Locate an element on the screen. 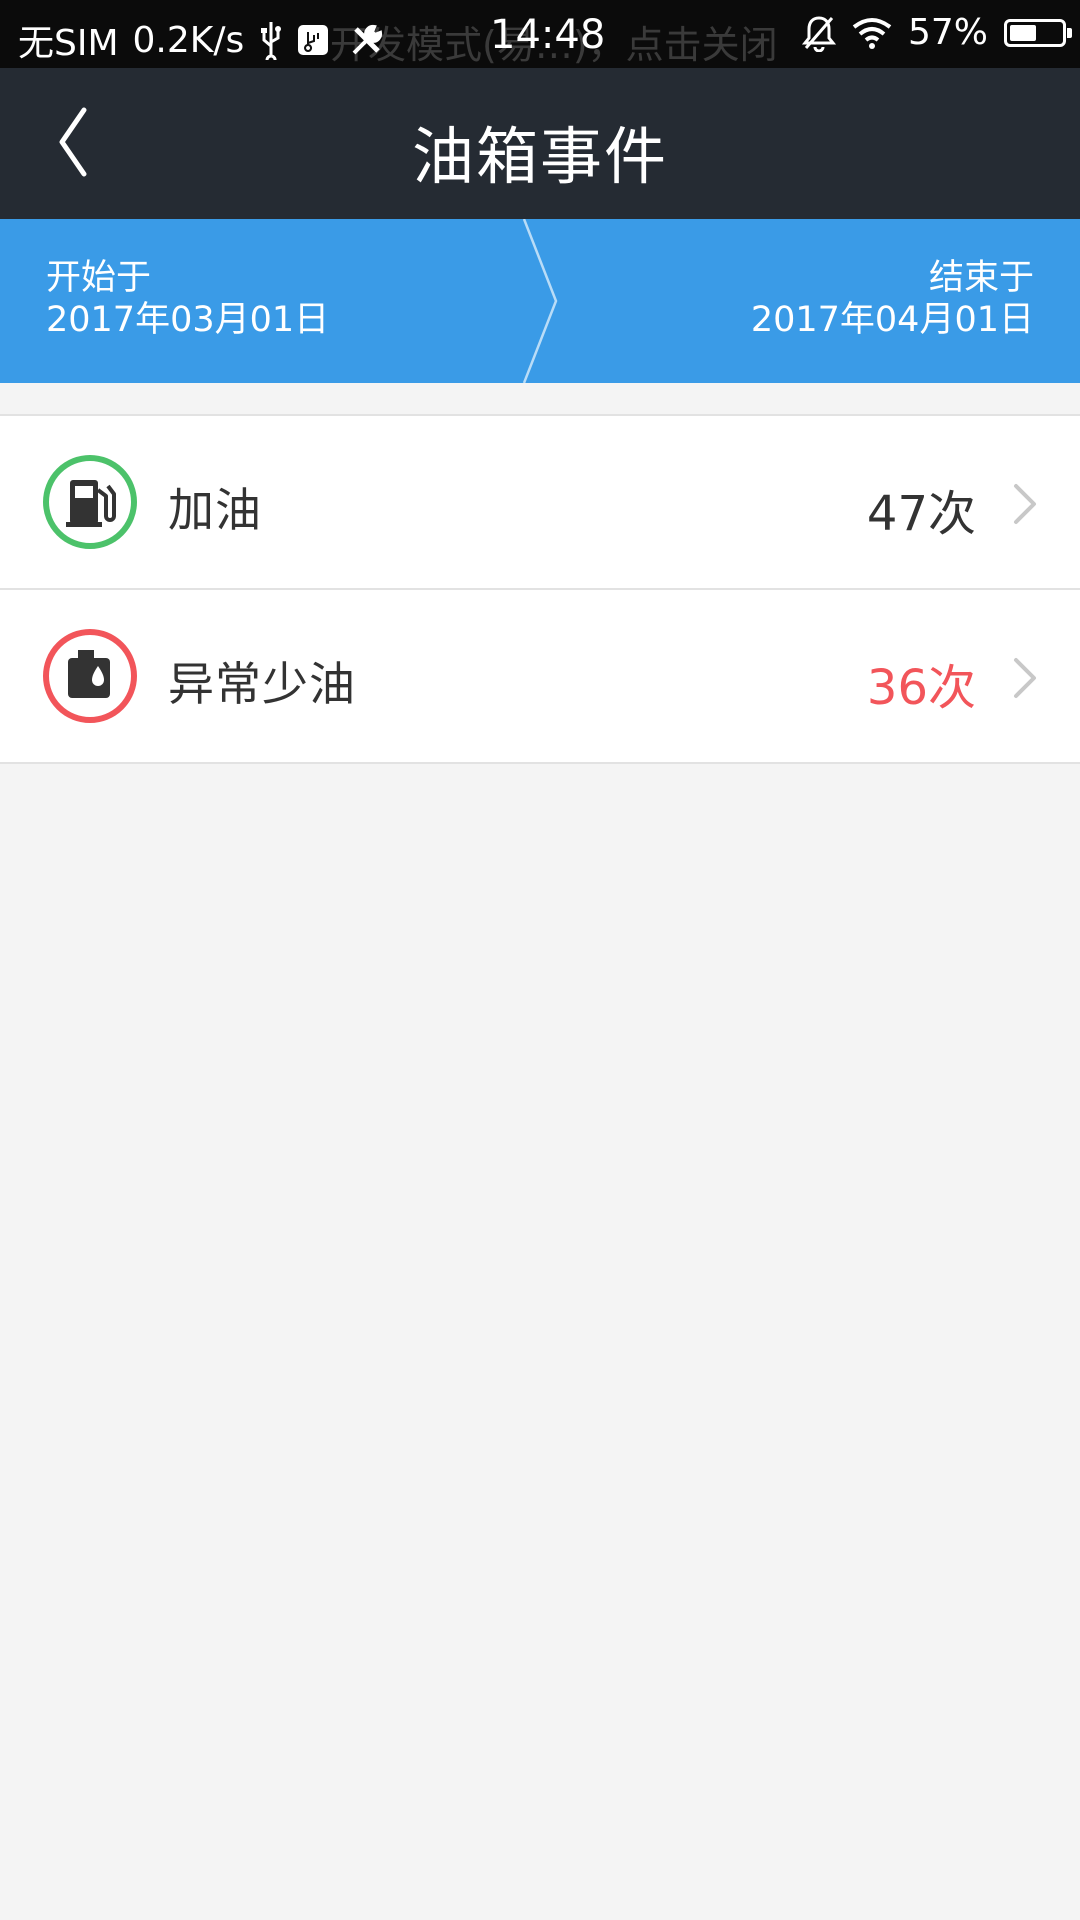 The height and width of the screenshot is (1920, 1080). status-bar: 开发模式(易…)，点击关闭 无SIM 0.2K/s 14:48 57% is located at coordinates (540, 34).